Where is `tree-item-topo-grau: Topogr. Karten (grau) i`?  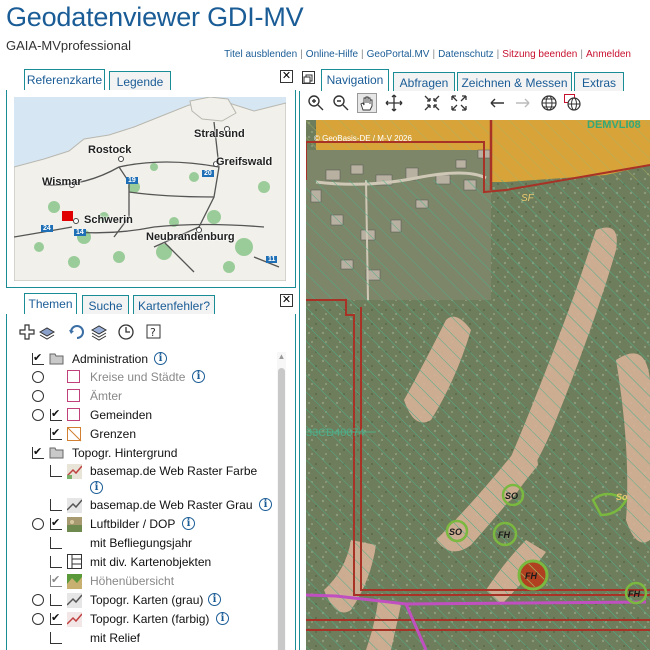
tree-item-topo-grau: Topogr. Karten (grau) i is located at coordinates (149, 600).